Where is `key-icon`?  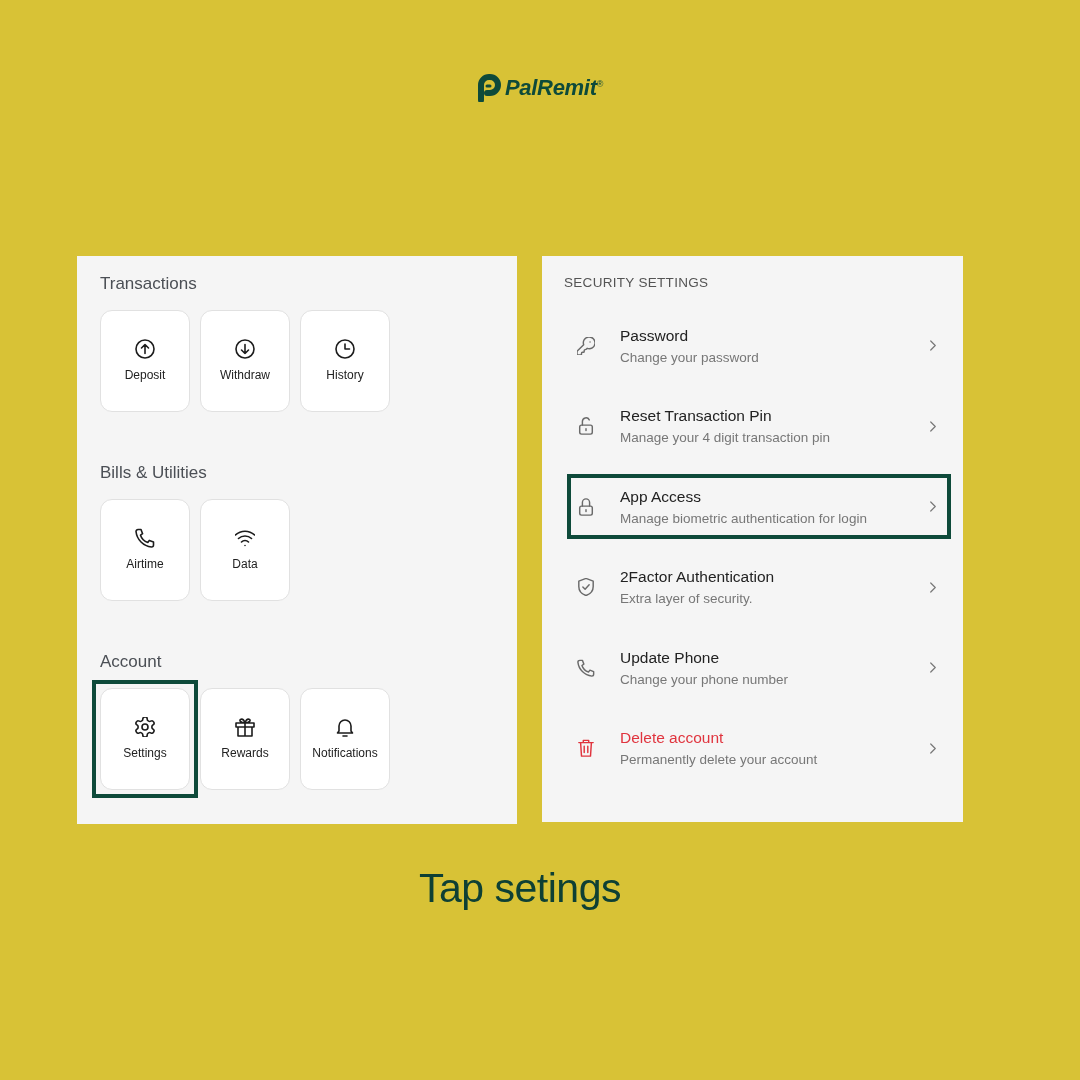 key-icon is located at coordinates (586, 345).